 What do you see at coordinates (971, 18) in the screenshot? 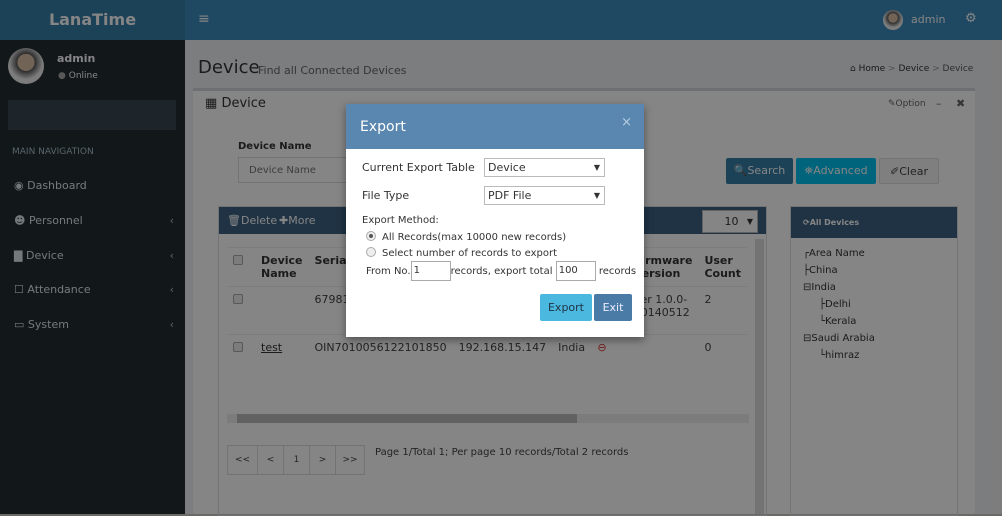
I see `gears-icon: ⚙` at bounding box center [971, 18].